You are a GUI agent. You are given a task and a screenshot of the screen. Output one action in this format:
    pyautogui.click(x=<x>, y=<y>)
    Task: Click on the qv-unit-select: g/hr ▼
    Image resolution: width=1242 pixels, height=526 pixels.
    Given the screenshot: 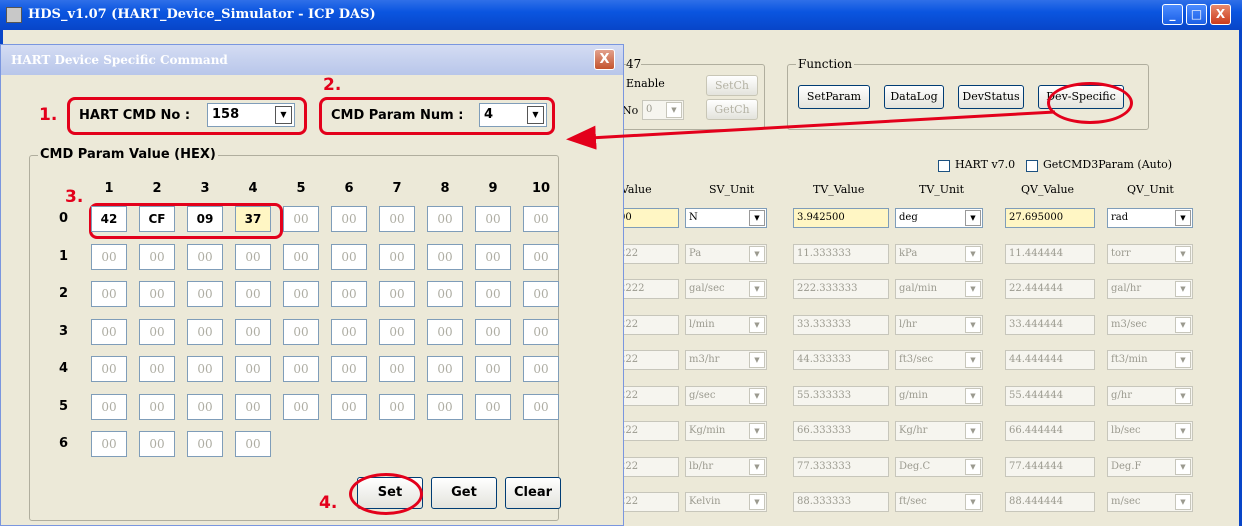 What is the action you would take?
    pyautogui.click(x=1150, y=395)
    